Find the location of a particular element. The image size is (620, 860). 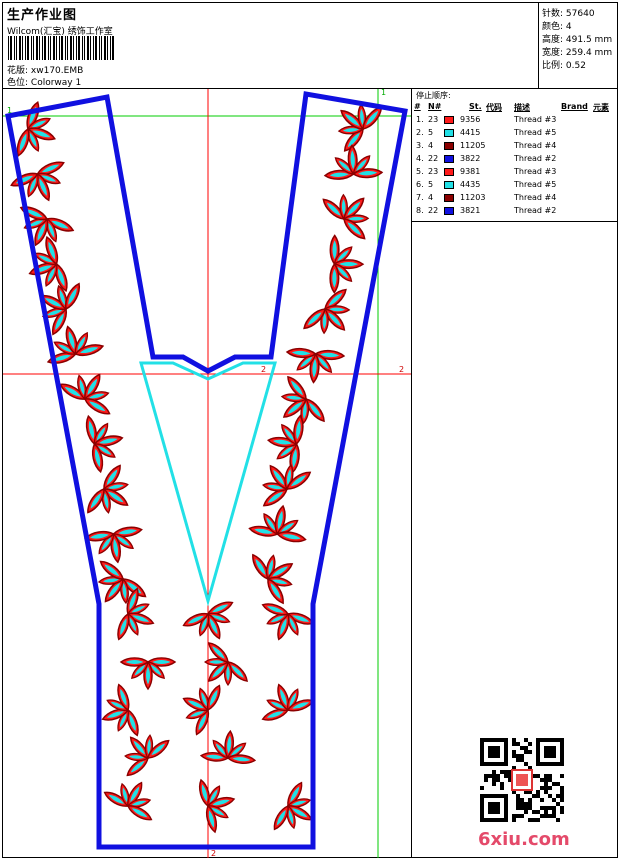

legend-row-index: 8. is located at coordinates (420, 210).